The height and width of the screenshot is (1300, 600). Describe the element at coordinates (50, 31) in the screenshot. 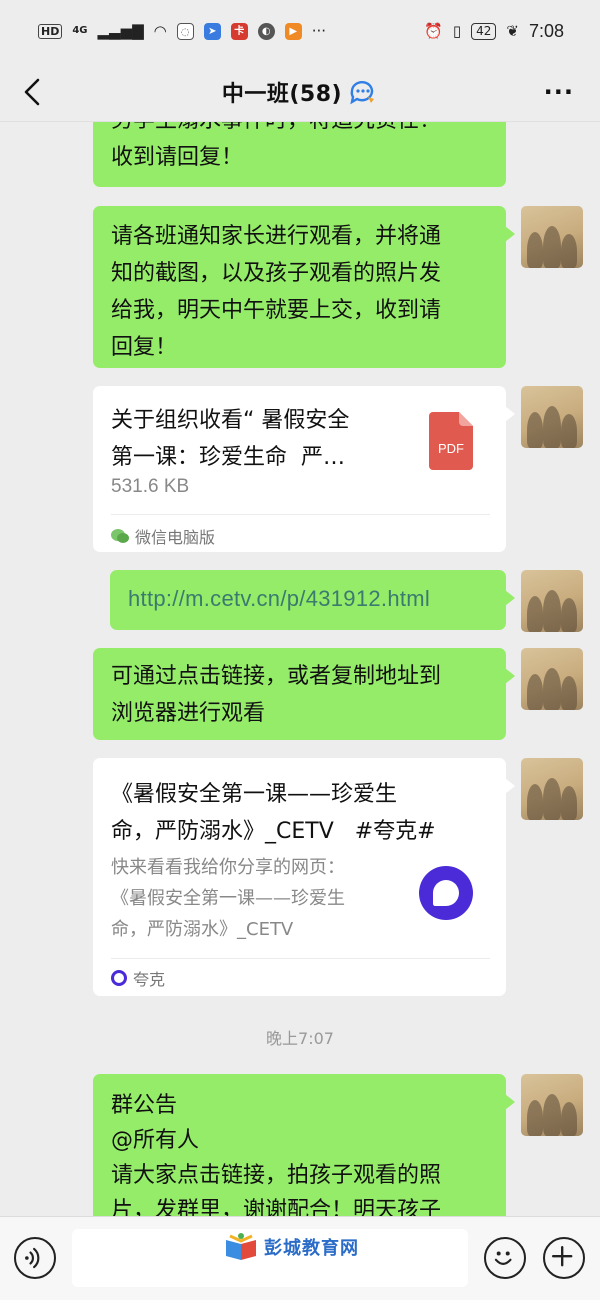

I see `hd-indicator: HD` at that location.